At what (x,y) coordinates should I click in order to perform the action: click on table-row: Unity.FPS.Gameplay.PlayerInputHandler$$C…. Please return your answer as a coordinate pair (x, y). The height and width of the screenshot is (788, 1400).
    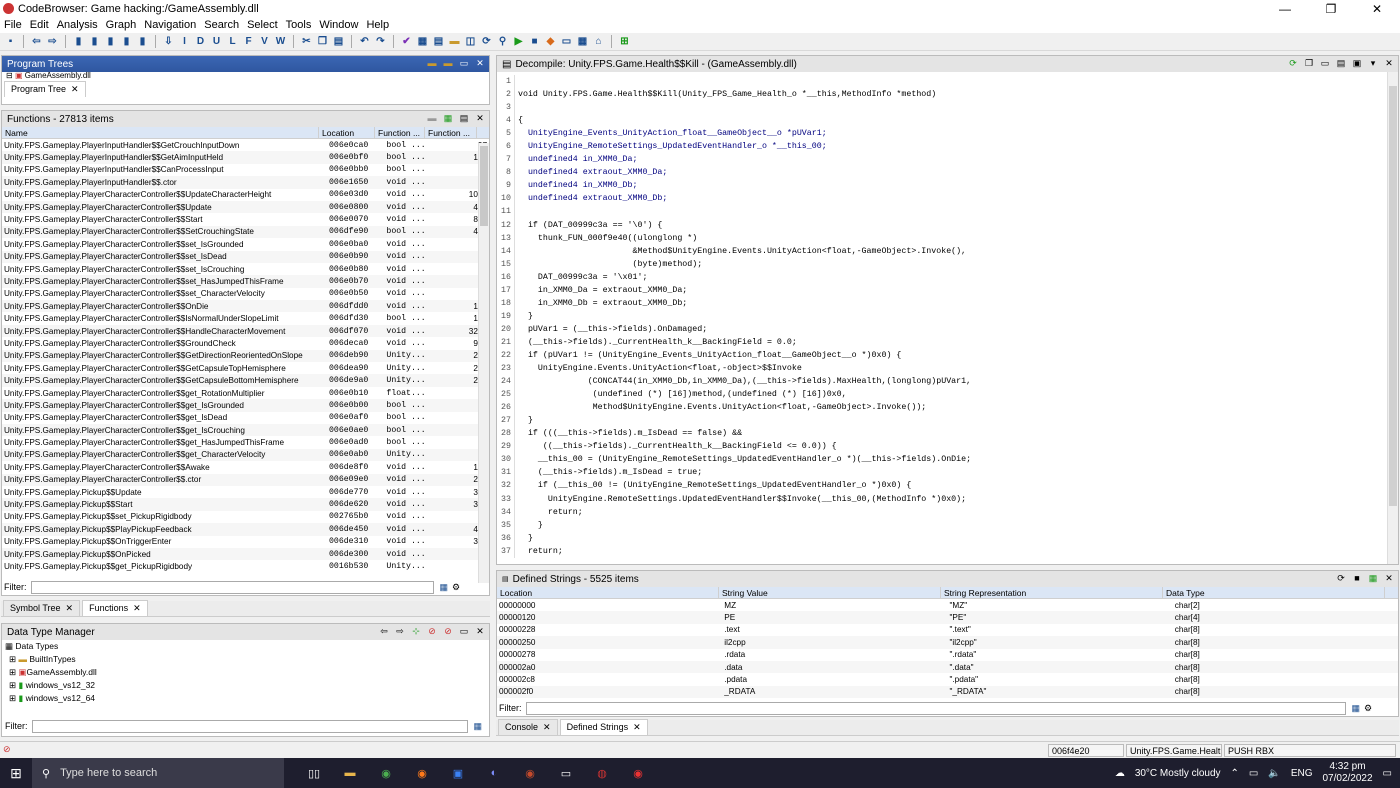
    Looking at the image, I should click on (245, 170).